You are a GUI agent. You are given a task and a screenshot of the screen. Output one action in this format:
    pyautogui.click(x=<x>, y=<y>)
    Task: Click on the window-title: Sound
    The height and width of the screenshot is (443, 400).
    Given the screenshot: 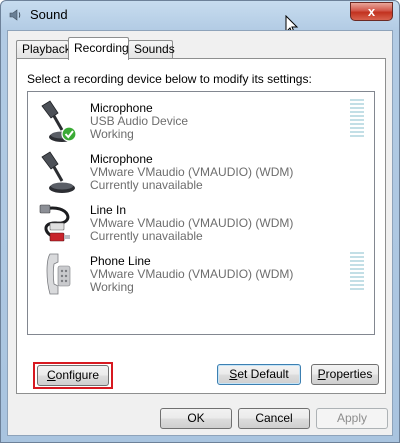 What is the action you would take?
    pyautogui.click(x=49, y=14)
    